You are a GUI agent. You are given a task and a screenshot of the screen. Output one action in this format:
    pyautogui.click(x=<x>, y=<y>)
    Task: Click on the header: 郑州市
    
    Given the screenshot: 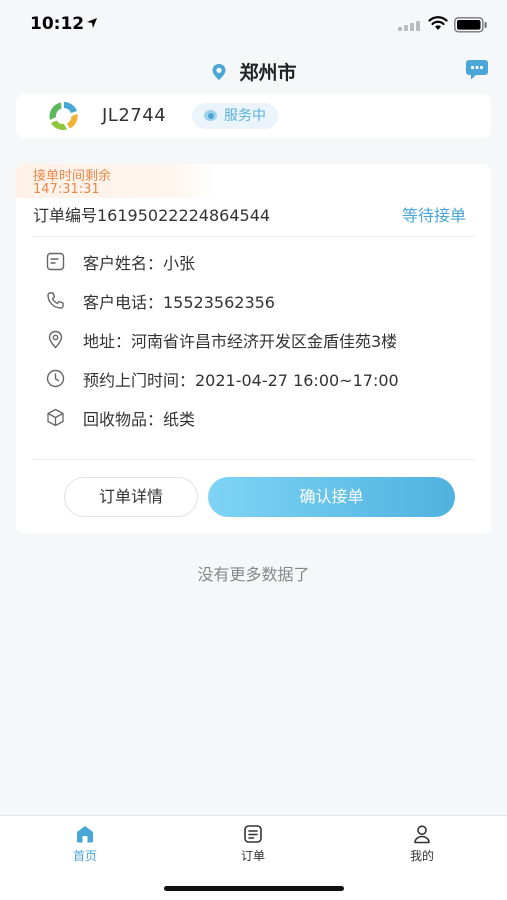 What is the action you would take?
    pyautogui.click(x=253, y=70)
    